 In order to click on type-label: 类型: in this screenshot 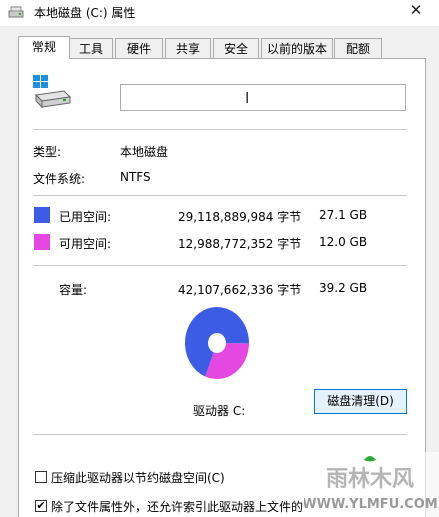, I will do `click(47, 152)`.